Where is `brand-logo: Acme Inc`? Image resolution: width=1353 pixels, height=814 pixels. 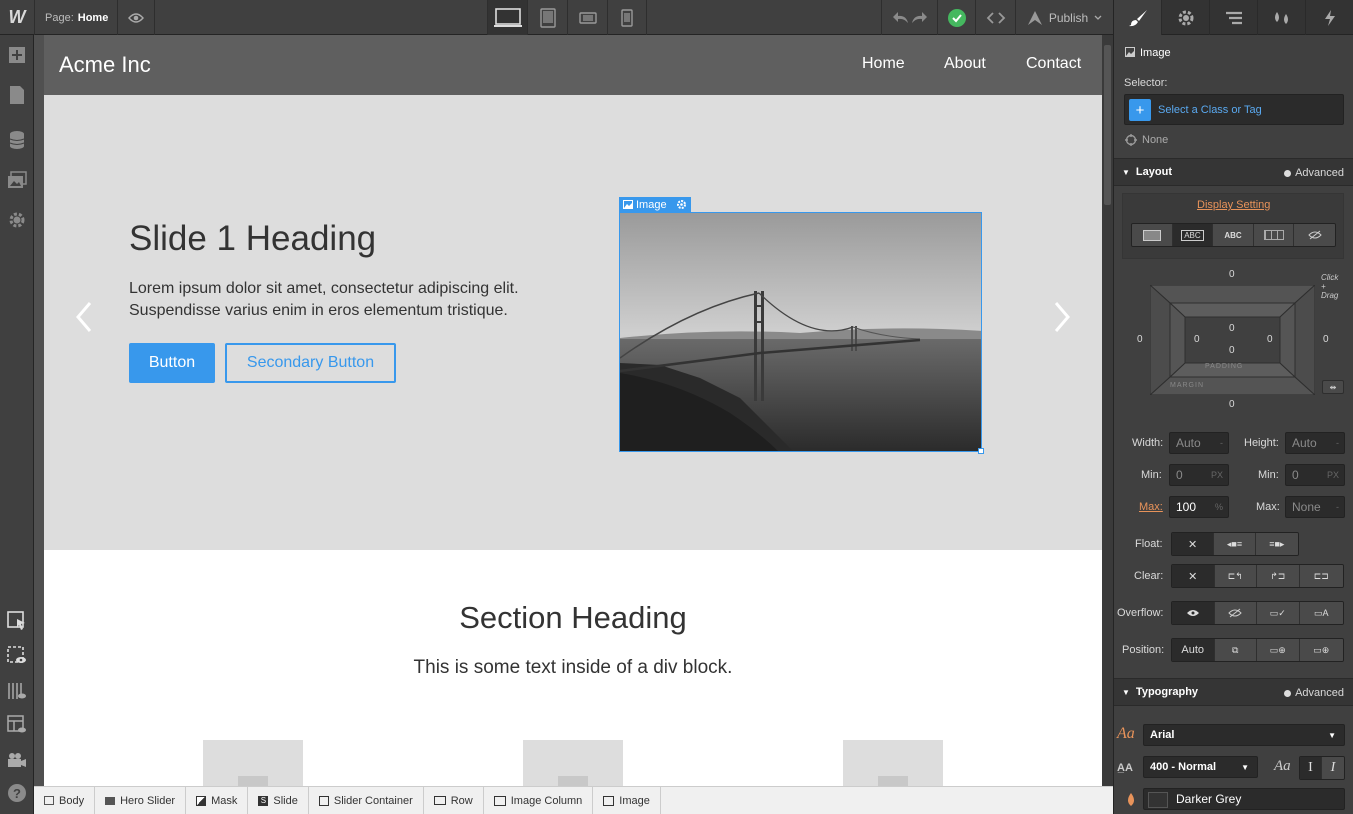
brand-logo: Acme Inc is located at coordinates (105, 65).